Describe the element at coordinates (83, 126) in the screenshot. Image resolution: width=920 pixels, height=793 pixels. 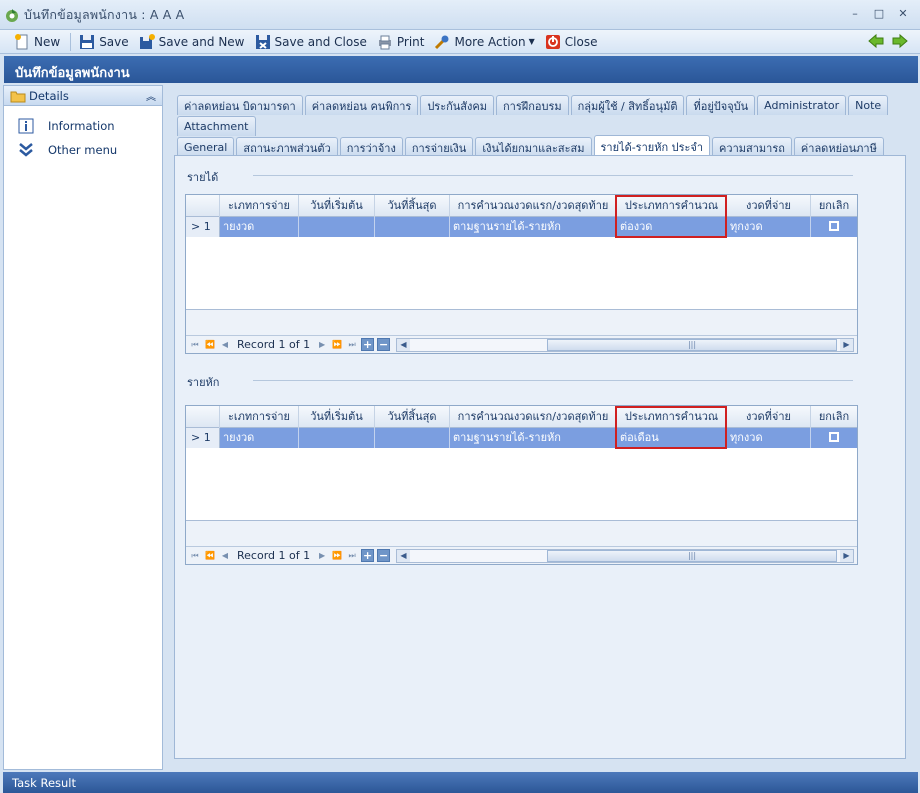
I see `sidebar-item-information: Information` at that location.